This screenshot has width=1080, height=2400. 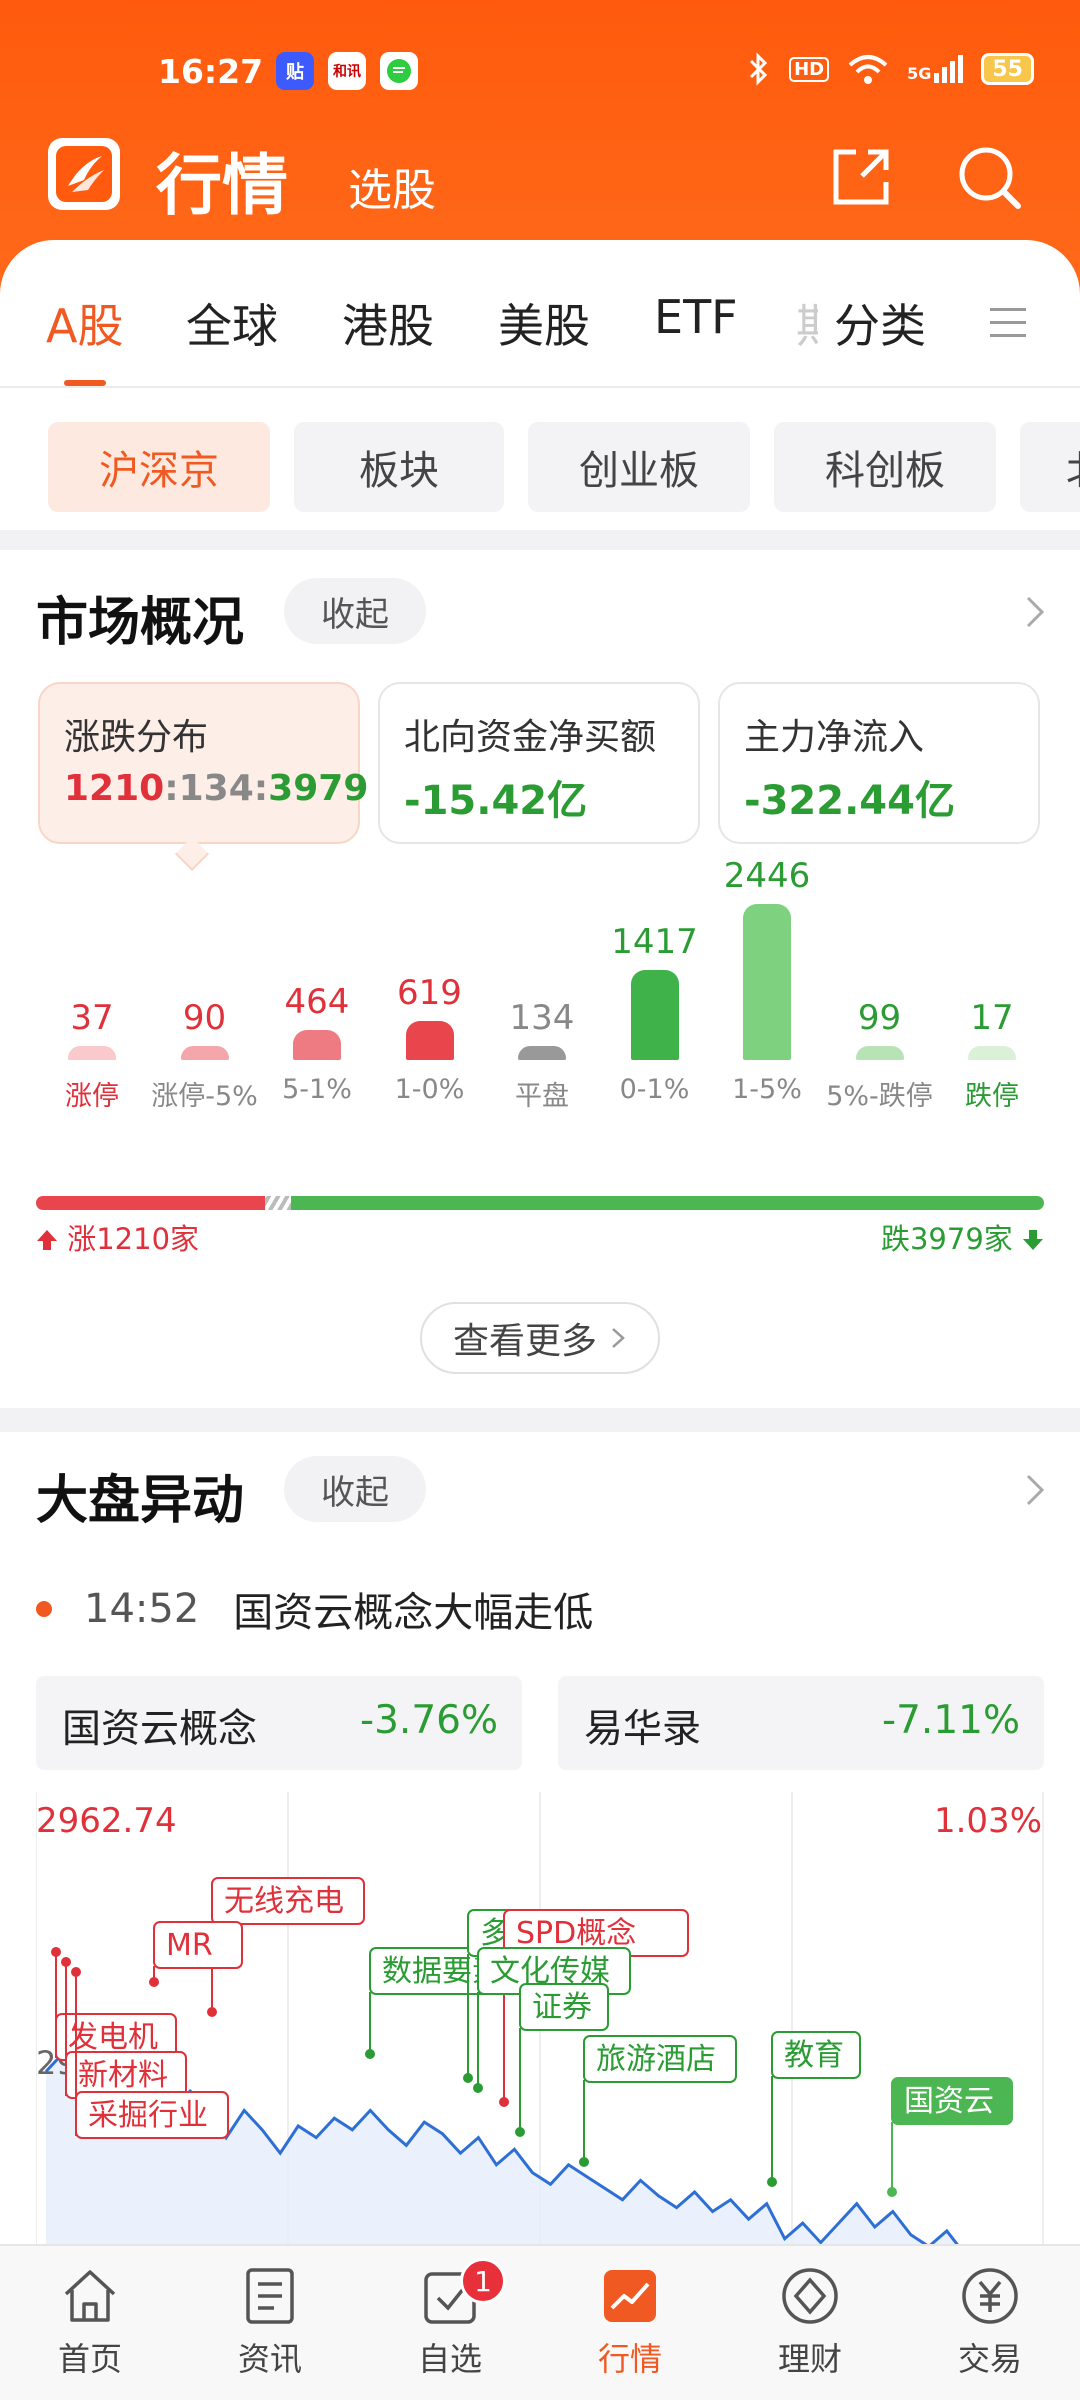 I want to click on nav-market: 行情, so click(x=630, y=2322).